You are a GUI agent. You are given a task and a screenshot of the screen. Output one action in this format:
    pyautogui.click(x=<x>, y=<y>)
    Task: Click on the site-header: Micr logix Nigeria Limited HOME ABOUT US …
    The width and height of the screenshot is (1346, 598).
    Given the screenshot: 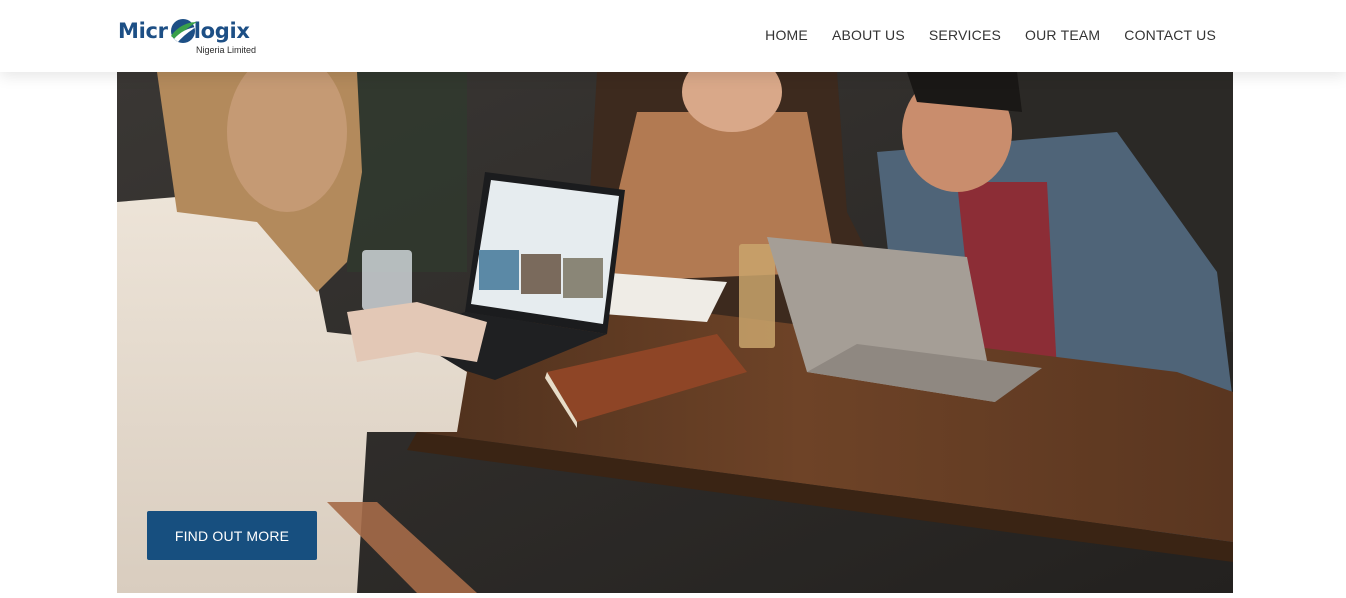 What is the action you would take?
    pyautogui.click(x=673, y=36)
    